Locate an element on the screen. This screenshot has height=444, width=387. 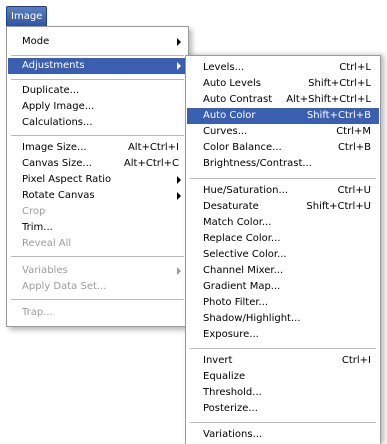
menu-item-label: Pixel Aspect Ratio is located at coordinates (67, 179).